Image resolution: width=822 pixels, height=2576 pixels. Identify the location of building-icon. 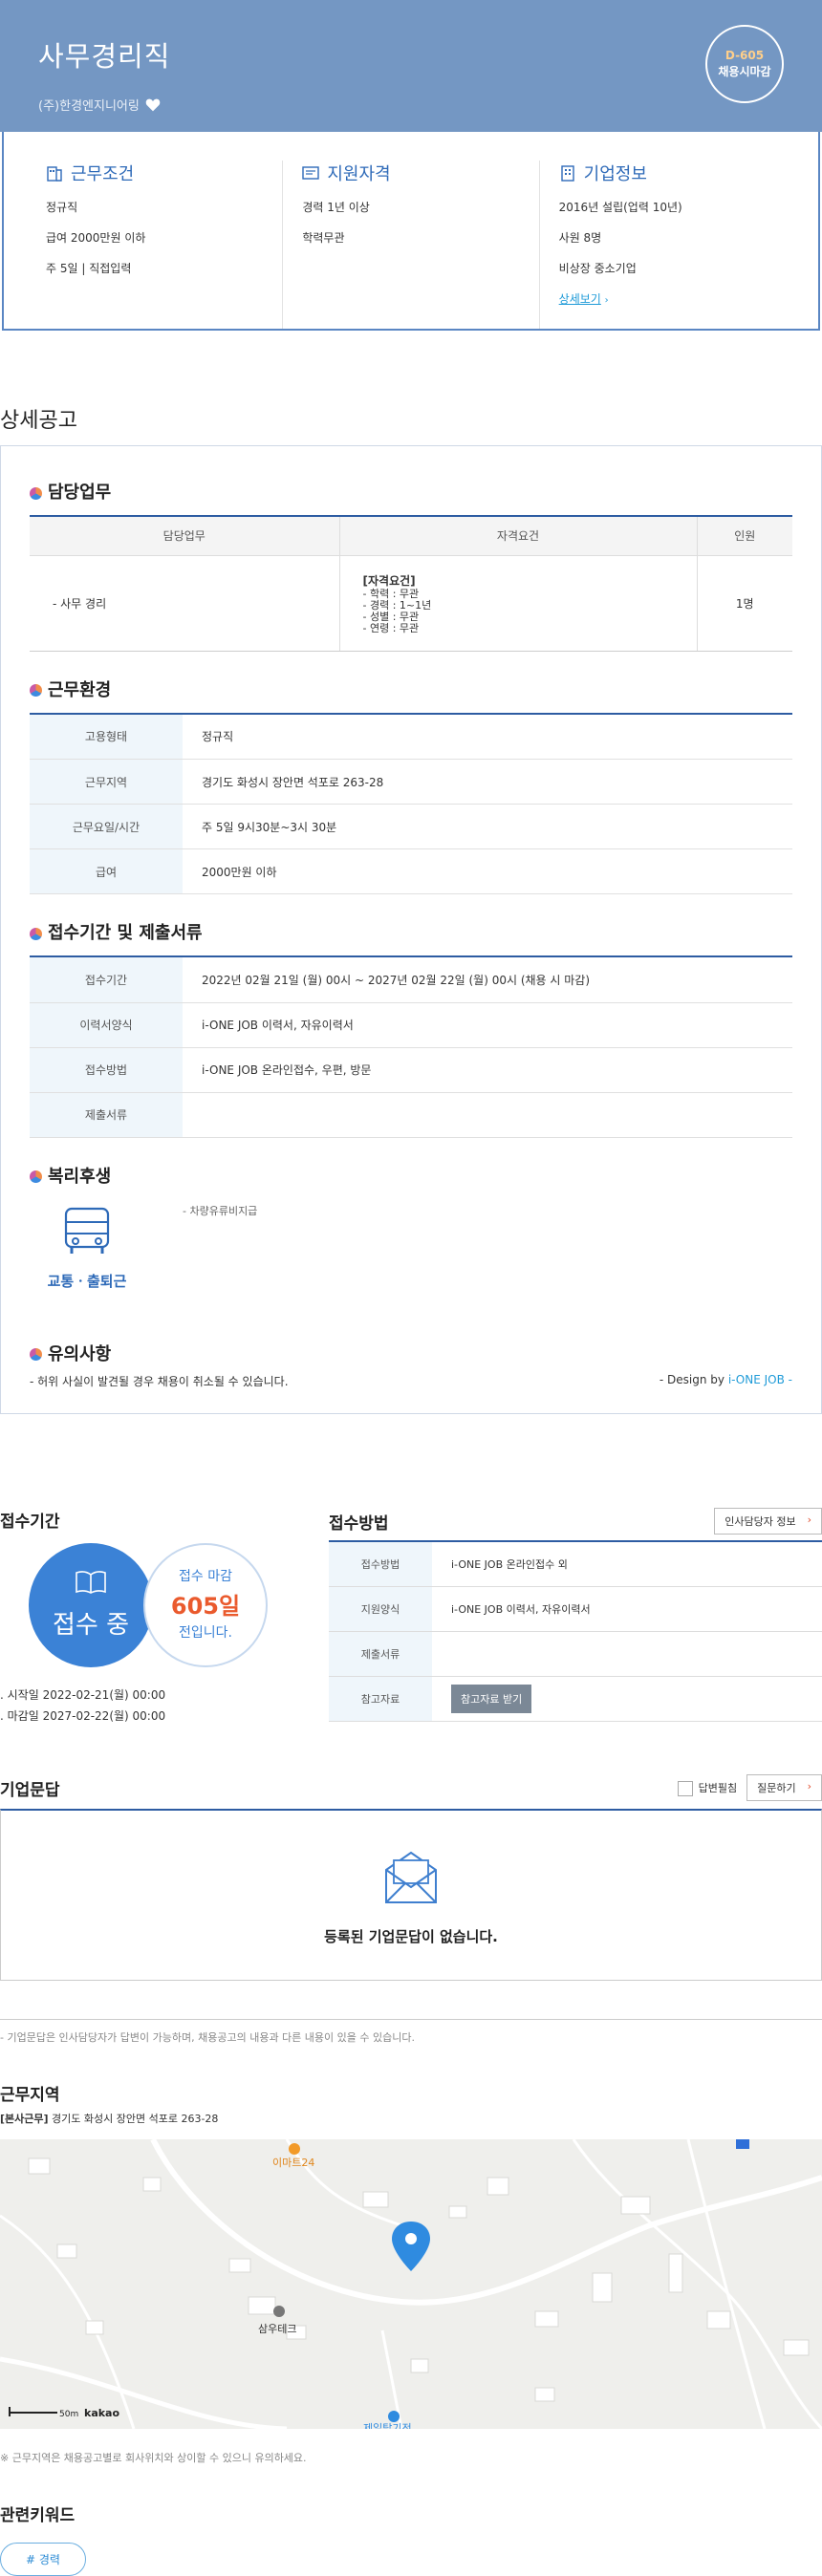
(54, 174).